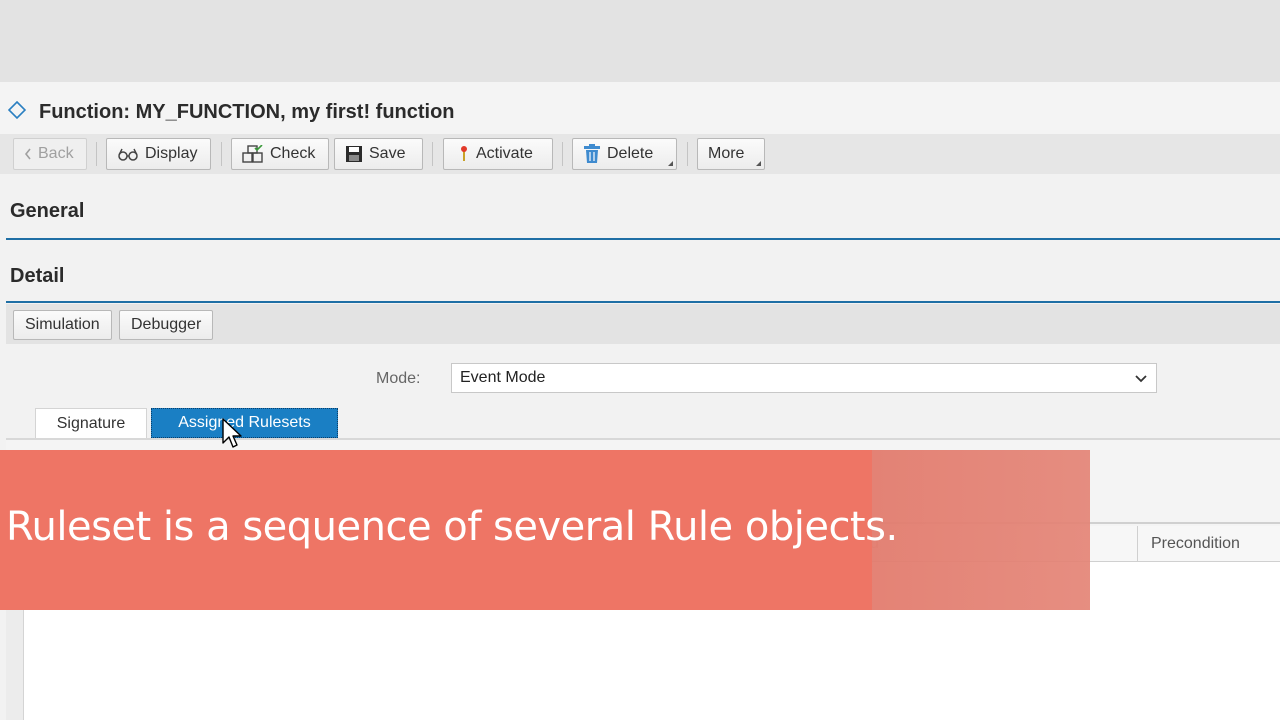 Image resolution: width=1280 pixels, height=720 pixels. I want to click on mode-select: Event Mode, so click(804, 378).